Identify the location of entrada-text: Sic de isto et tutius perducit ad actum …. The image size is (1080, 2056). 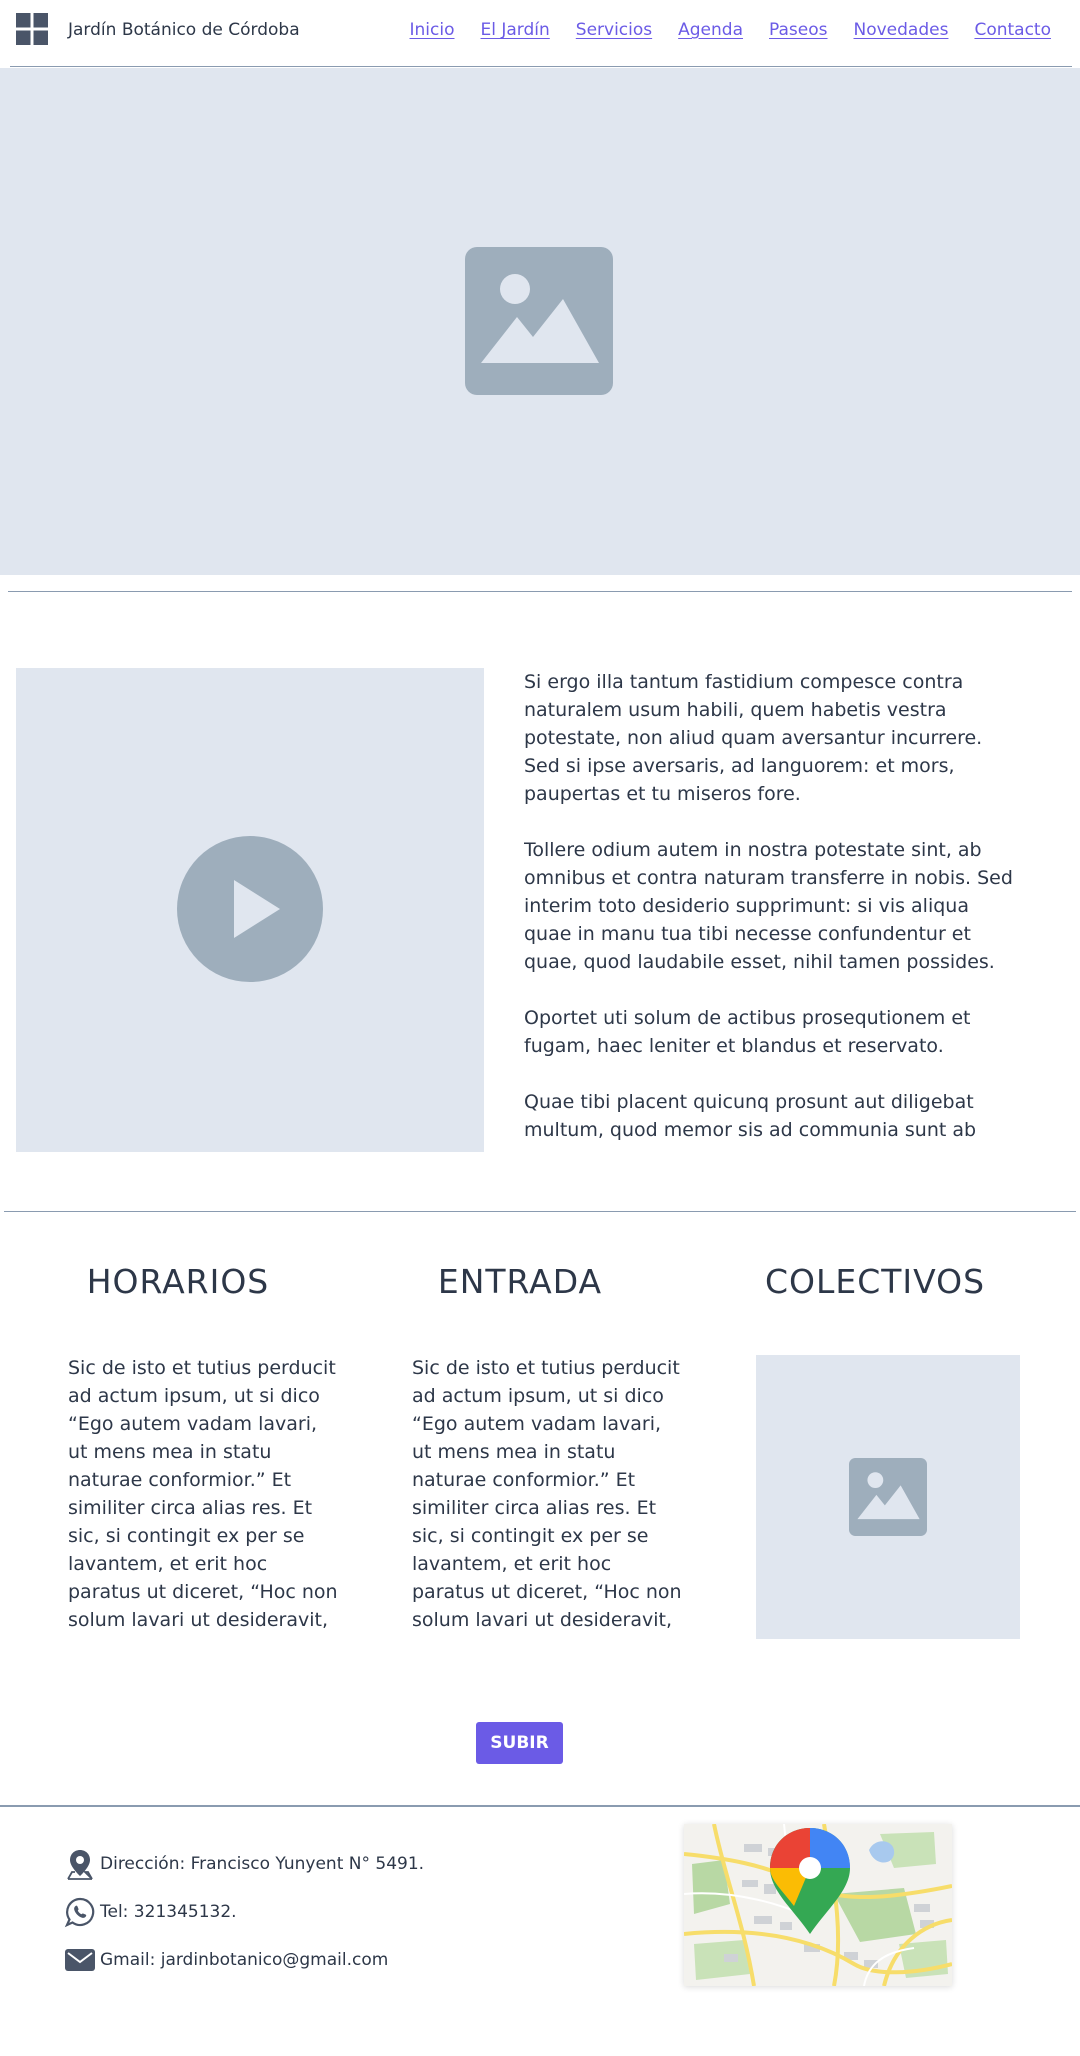
(547, 1494).